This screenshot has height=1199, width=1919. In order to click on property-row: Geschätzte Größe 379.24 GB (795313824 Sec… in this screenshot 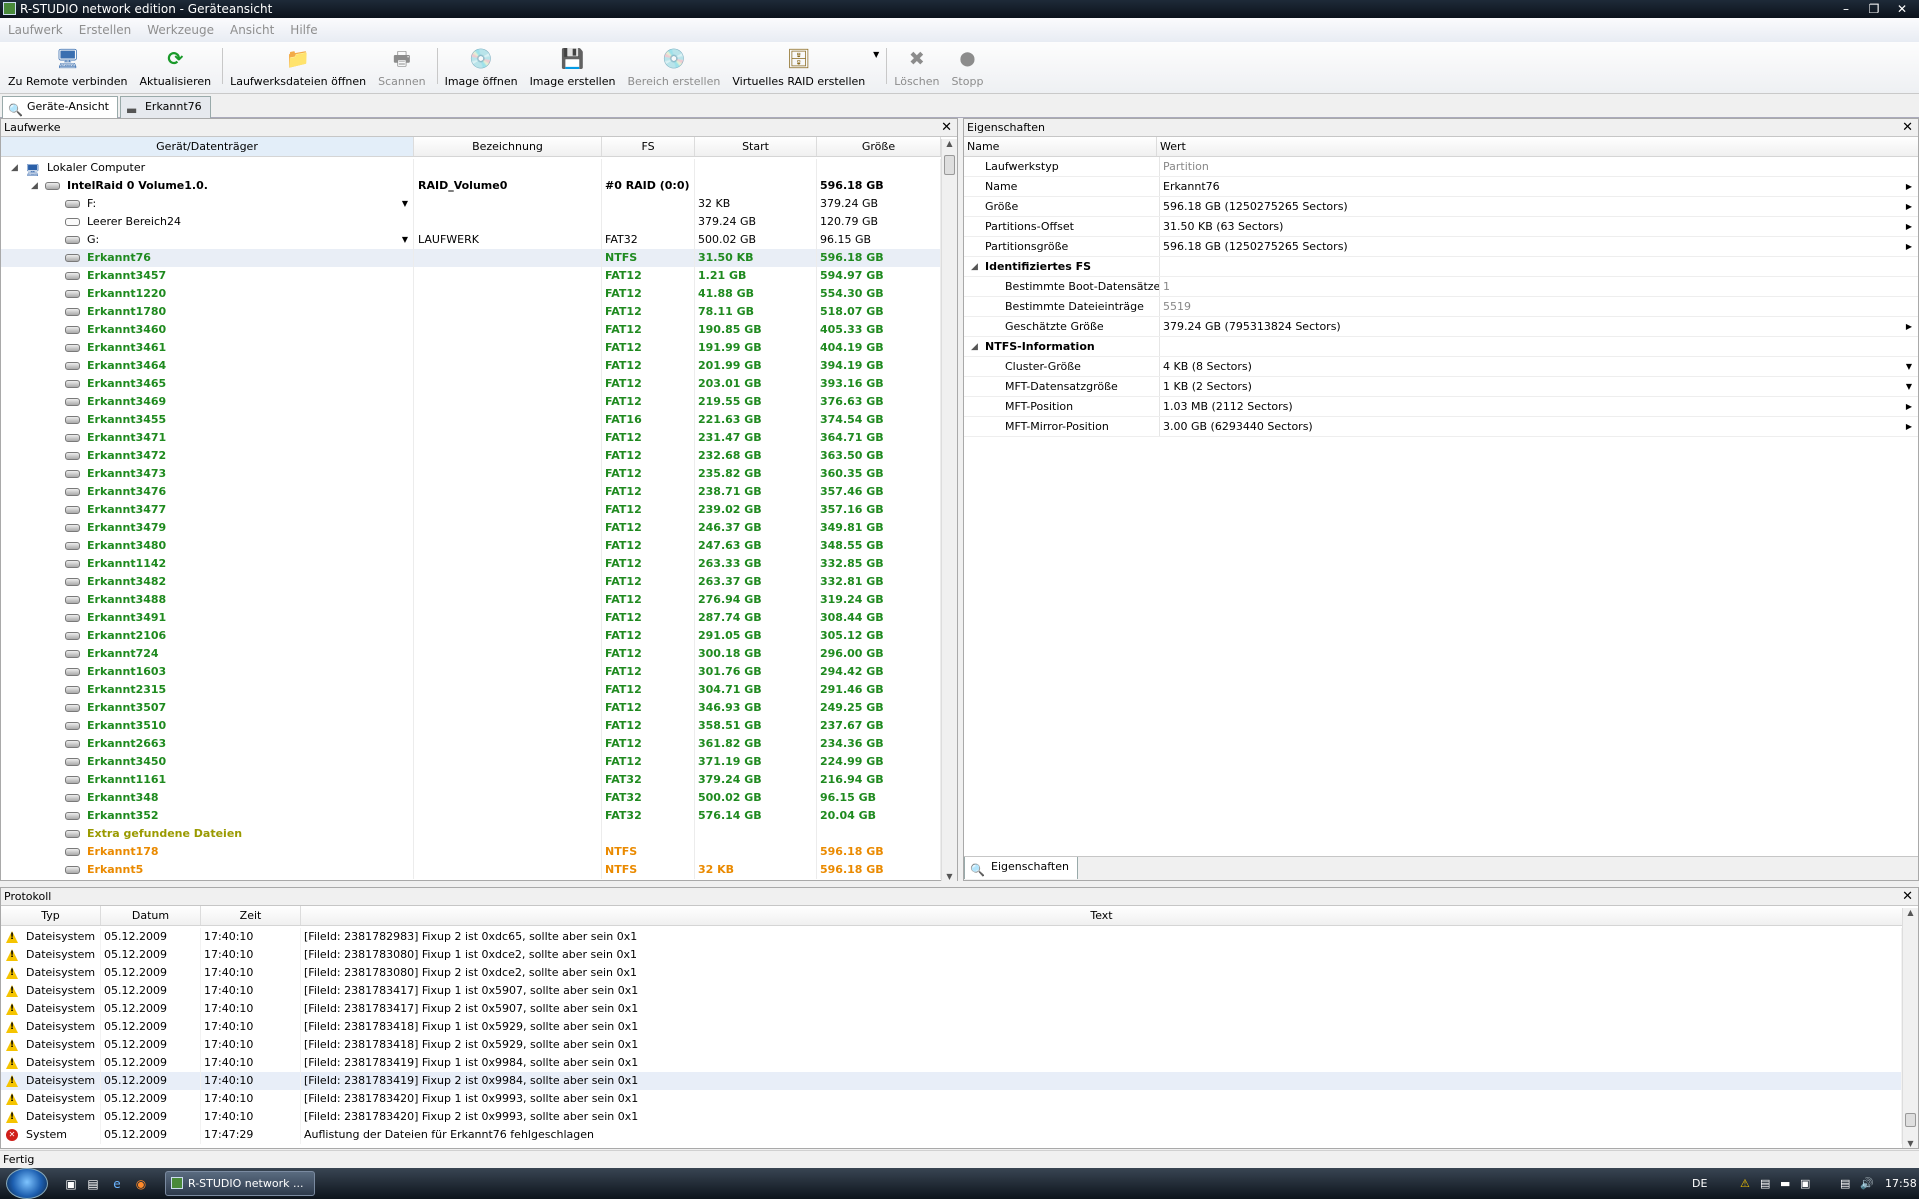, I will do `click(1441, 327)`.